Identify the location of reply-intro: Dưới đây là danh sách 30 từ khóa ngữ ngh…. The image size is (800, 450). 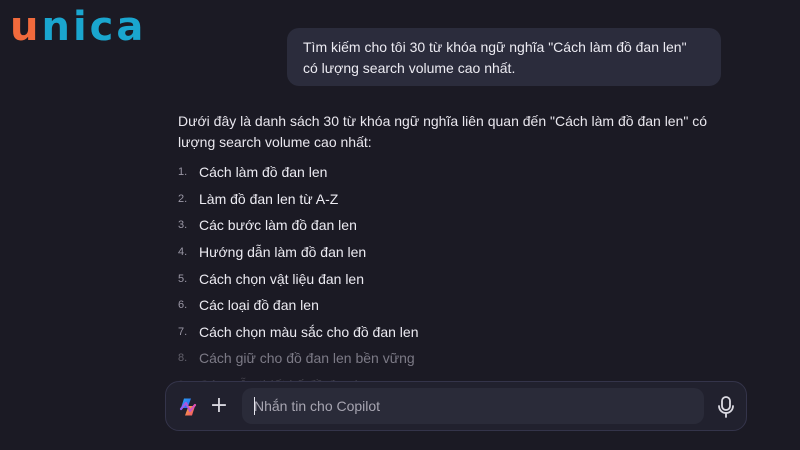
(443, 131).